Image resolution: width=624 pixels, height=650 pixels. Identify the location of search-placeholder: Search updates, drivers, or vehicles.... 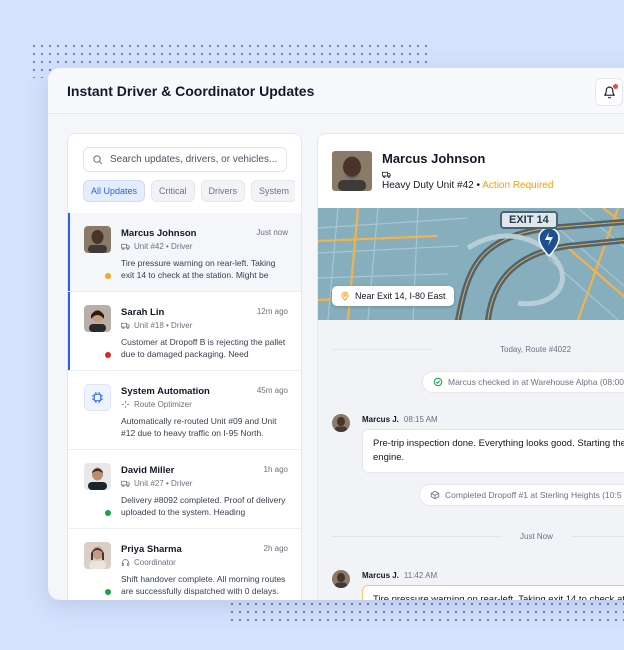
(194, 159).